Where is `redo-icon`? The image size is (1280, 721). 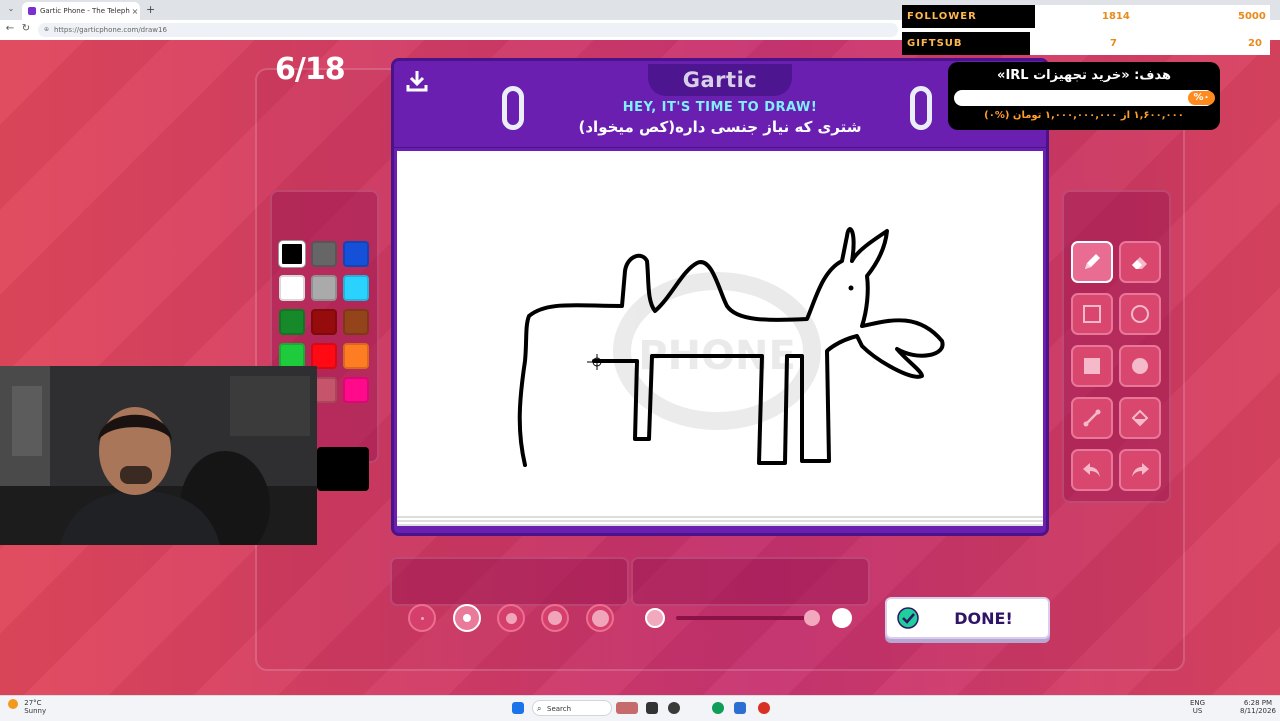 redo-icon is located at coordinates (1140, 470).